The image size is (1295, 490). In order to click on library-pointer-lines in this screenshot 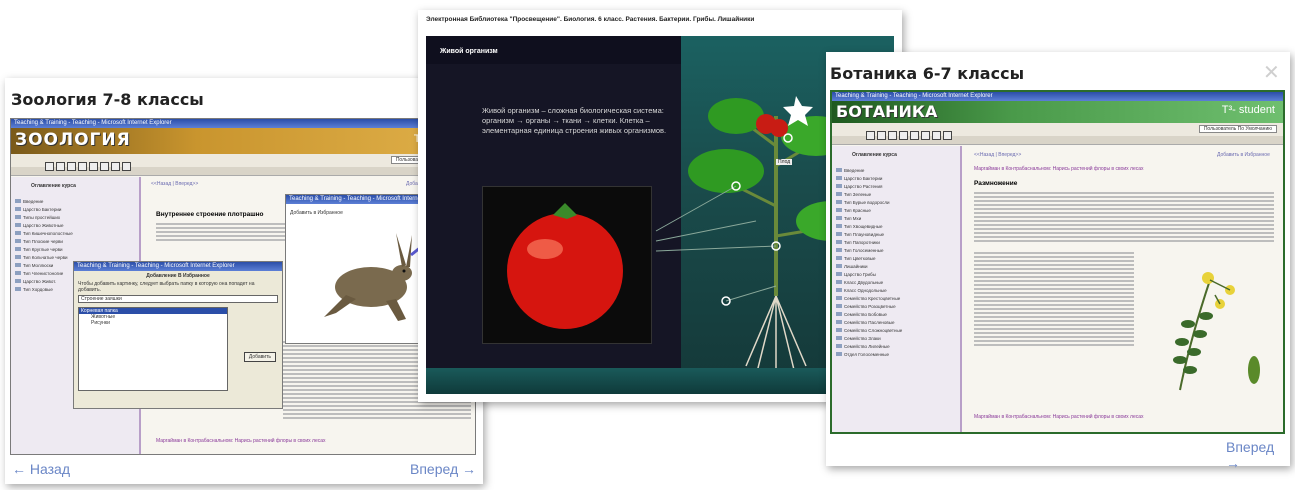, I will do `click(724, 219)`.